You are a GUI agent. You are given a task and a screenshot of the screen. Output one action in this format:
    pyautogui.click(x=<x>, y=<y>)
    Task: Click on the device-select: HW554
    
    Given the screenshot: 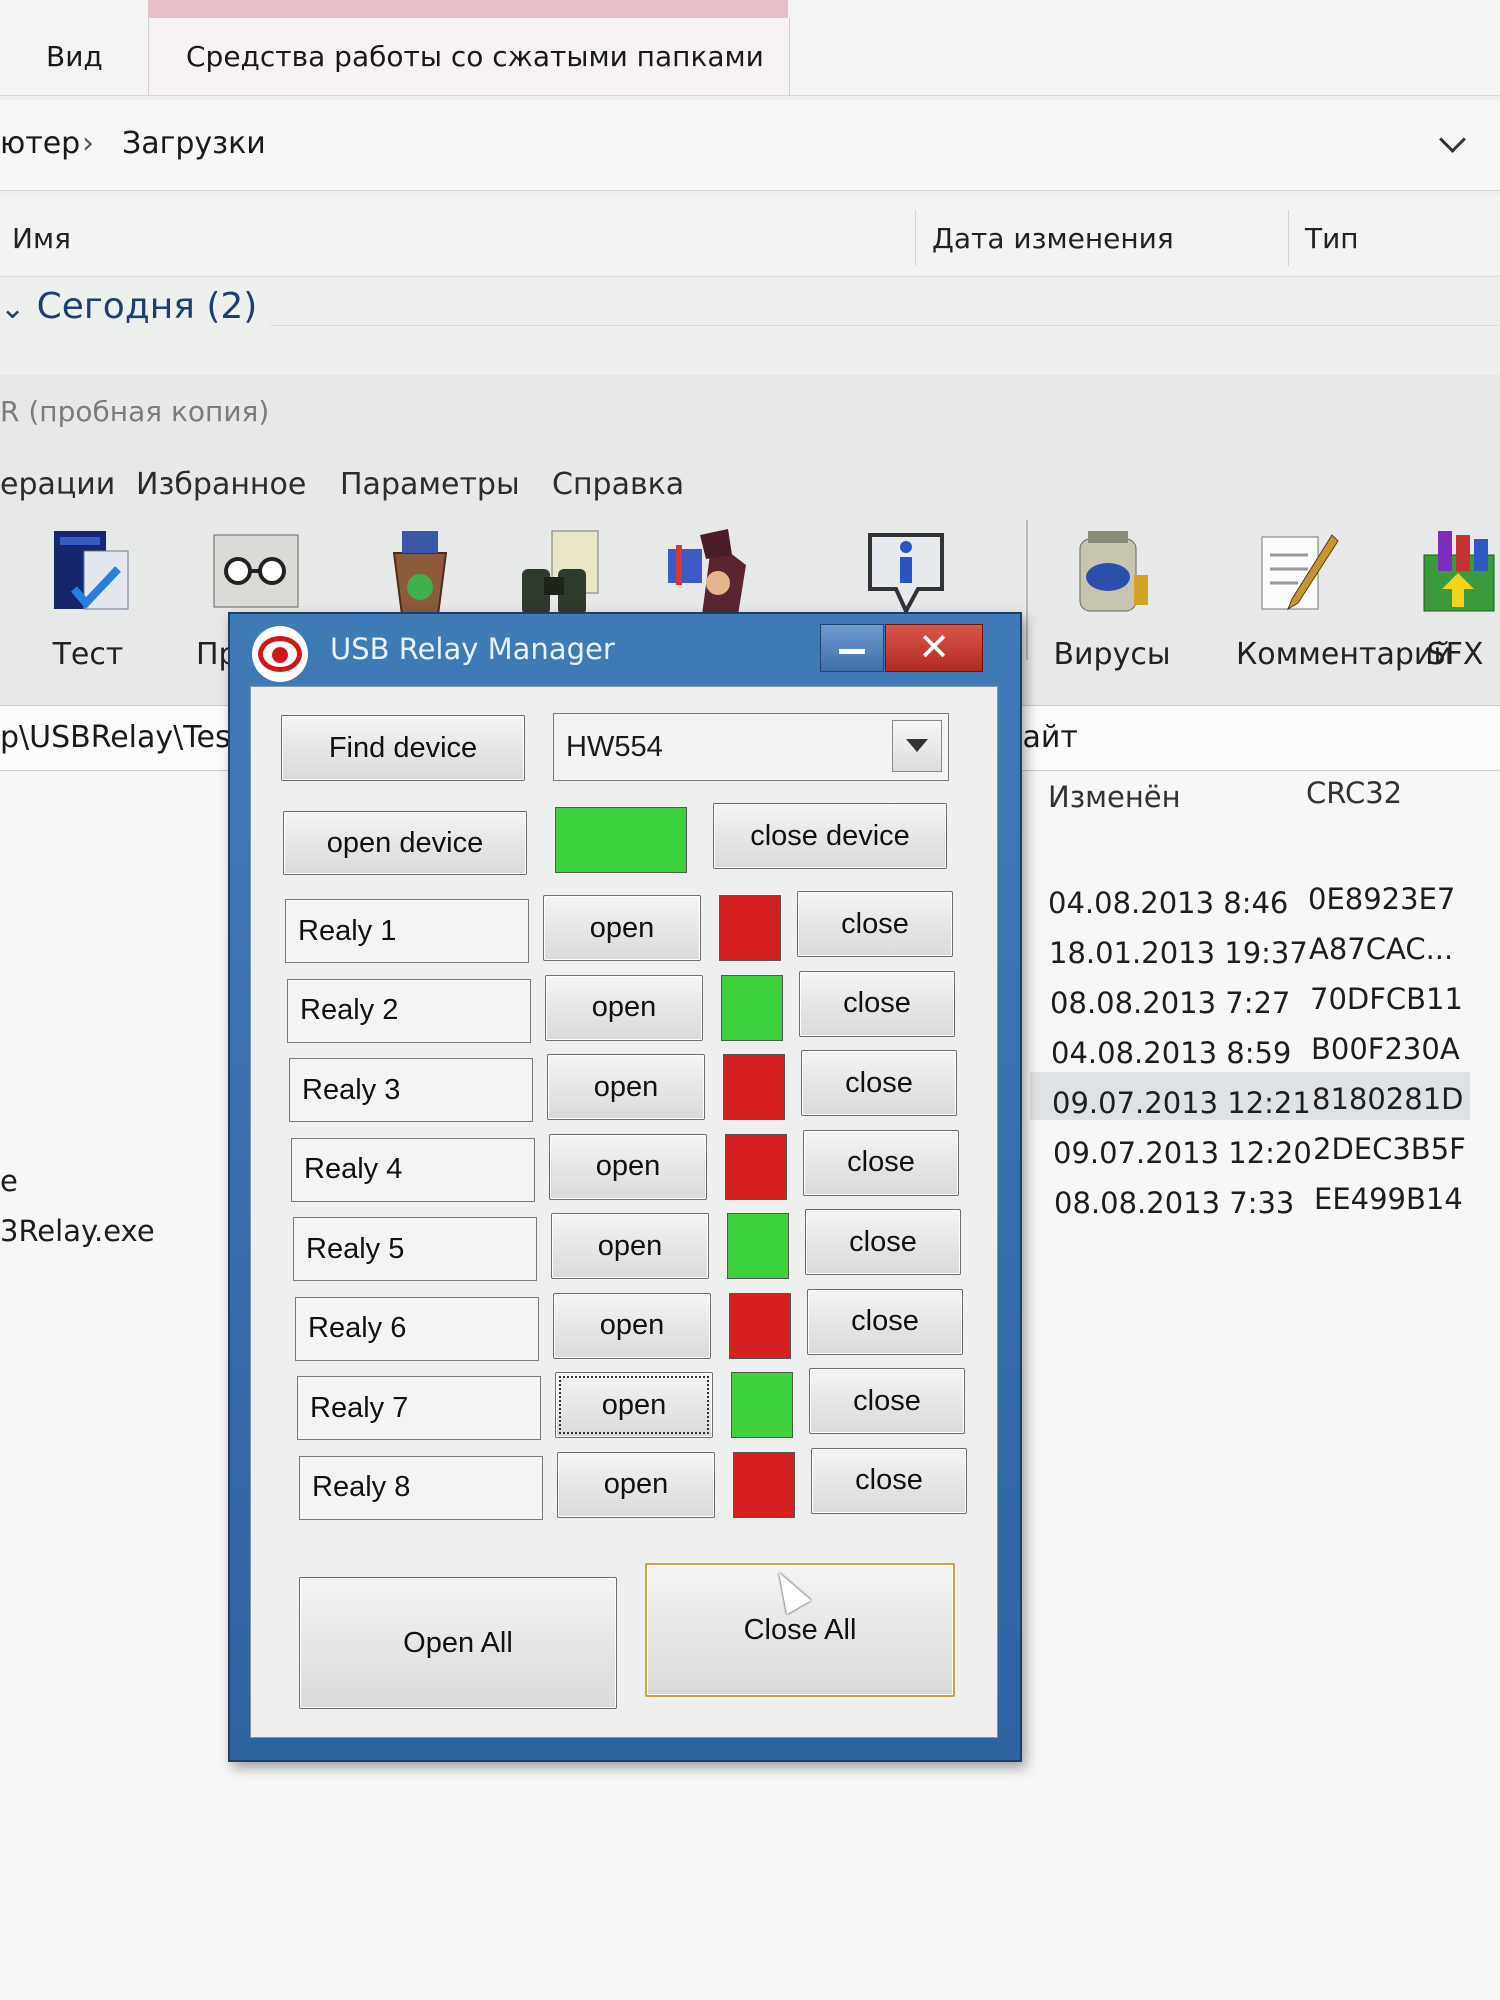 What is the action you would take?
    pyautogui.click(x=751, y=747)
    